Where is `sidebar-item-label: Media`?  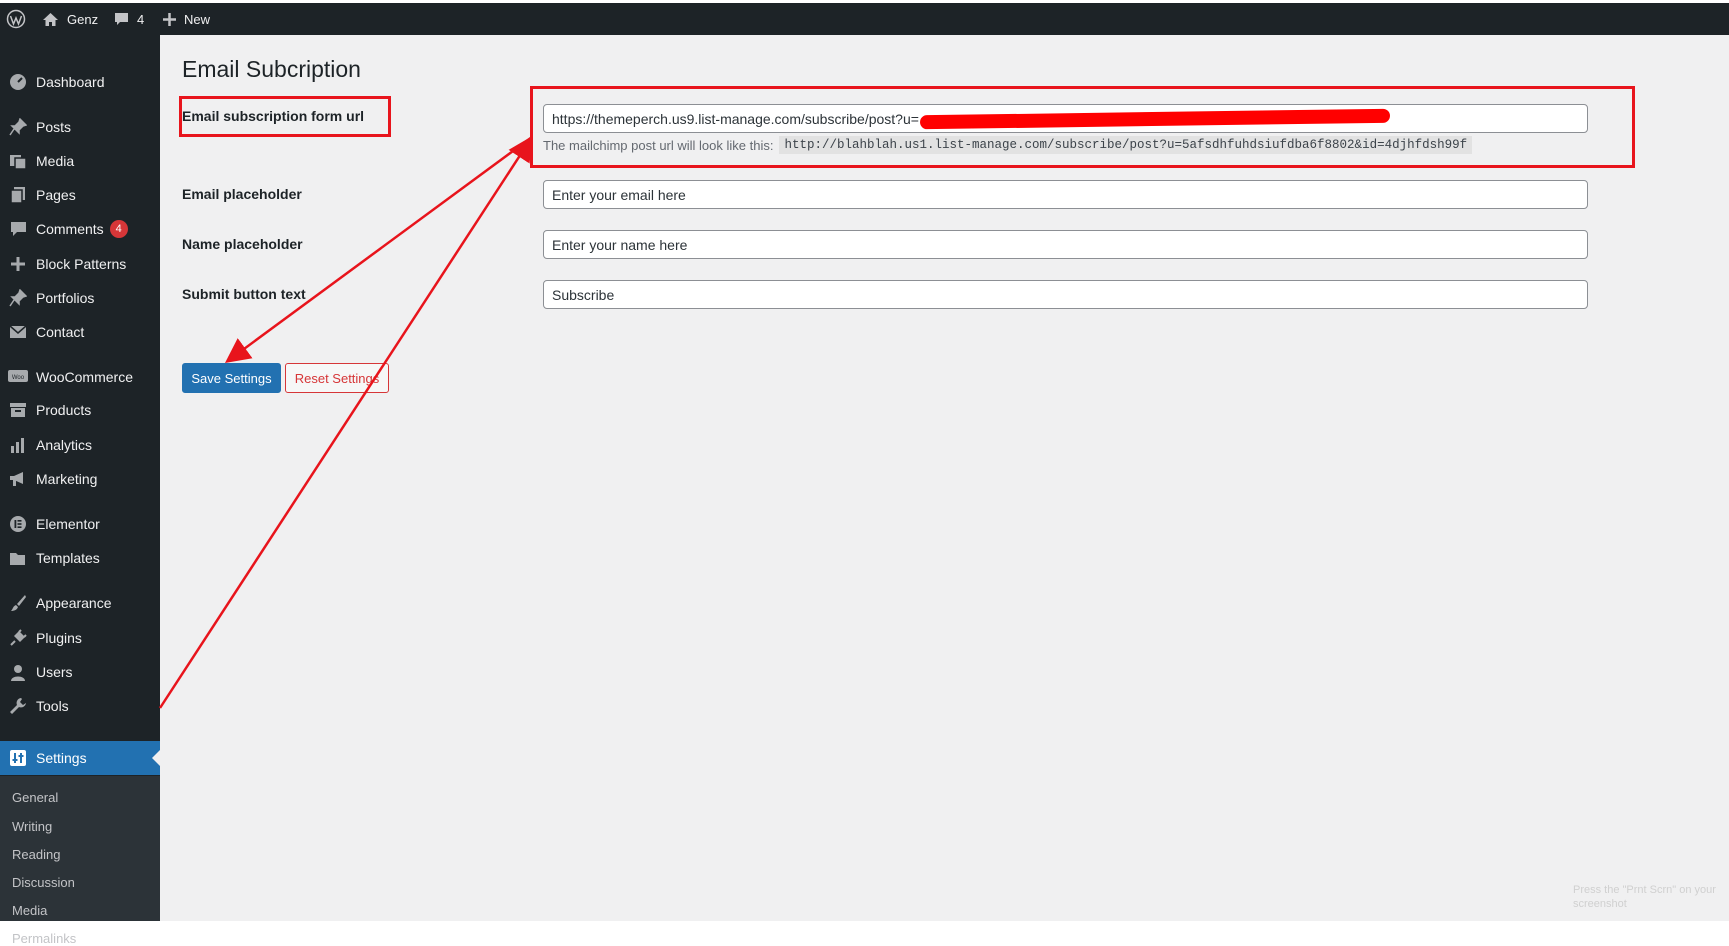 sidebar-item-label: Media is located at coordinates (55, 161).